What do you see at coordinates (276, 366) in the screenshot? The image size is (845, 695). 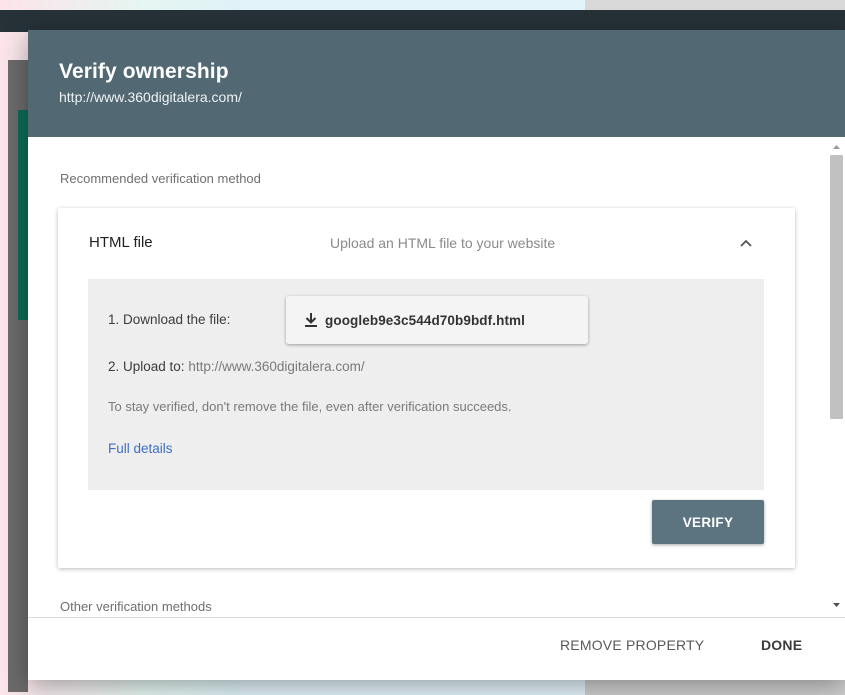 I see `step2-url: http://www.360digitalera.com/` at bounding box center [276, 366].